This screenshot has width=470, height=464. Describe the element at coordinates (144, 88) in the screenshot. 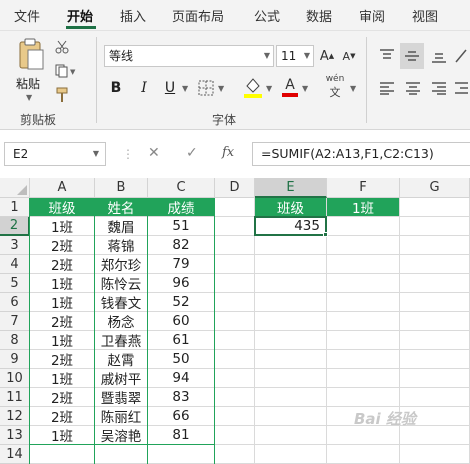

I see `italic-button: I` at that location.